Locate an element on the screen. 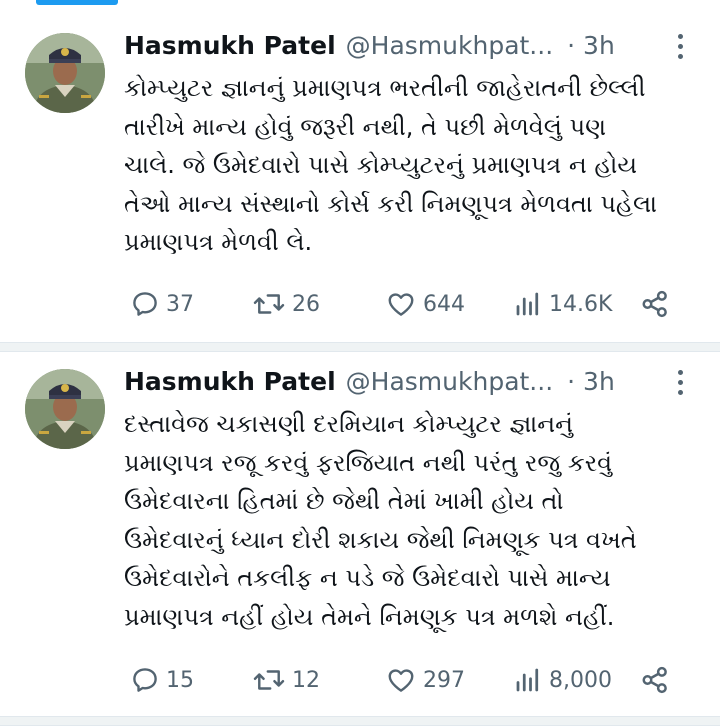  views-count: 14.6K is located at coordinates (581, 304).